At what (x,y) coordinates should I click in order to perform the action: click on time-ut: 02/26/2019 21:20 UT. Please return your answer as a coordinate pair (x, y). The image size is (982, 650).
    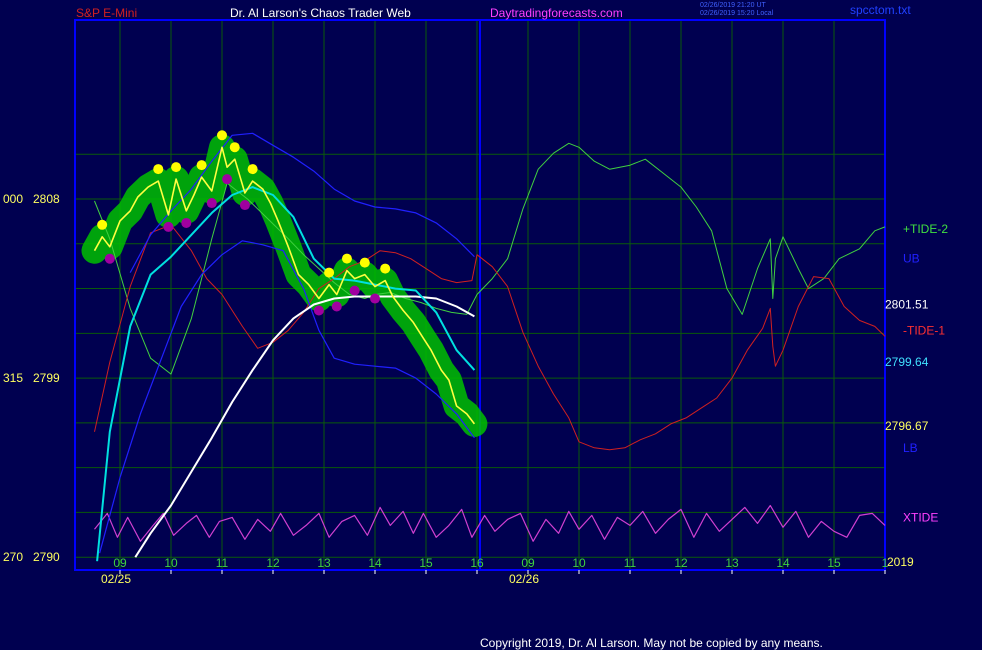
    Looking at the image, I should click on (733, 5).